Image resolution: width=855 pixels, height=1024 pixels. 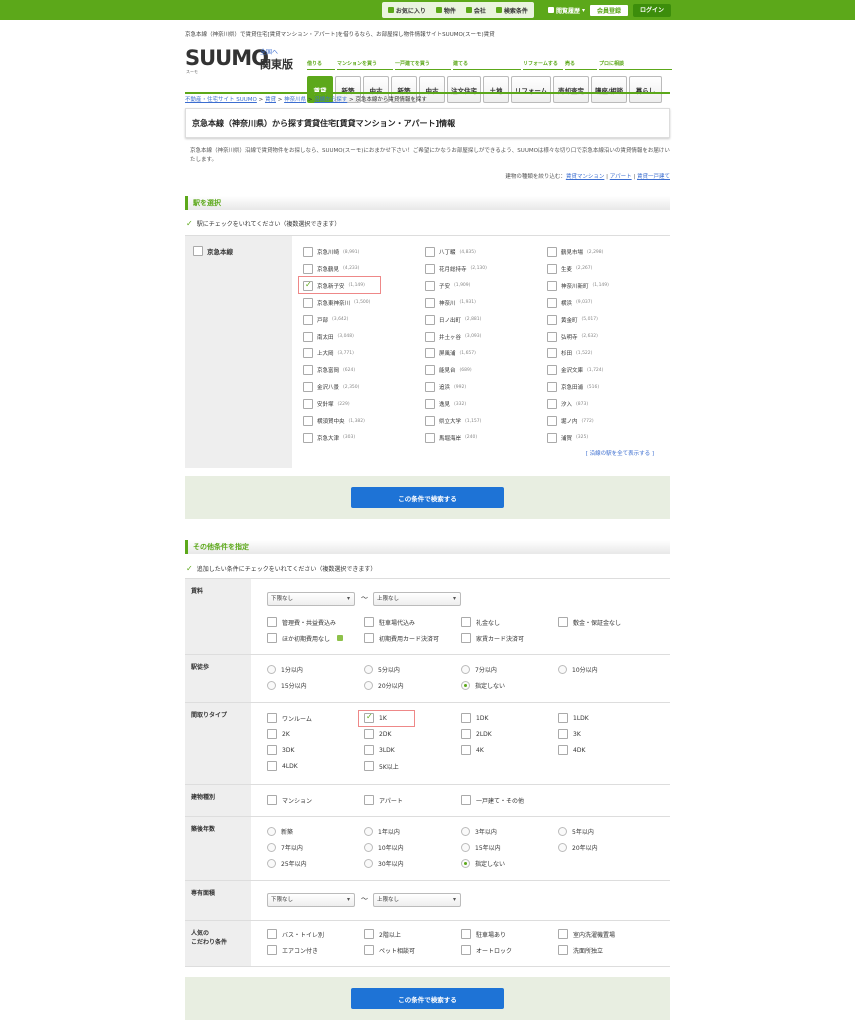 I want to click on layout-option: 4K, so click(x=472, y=750).